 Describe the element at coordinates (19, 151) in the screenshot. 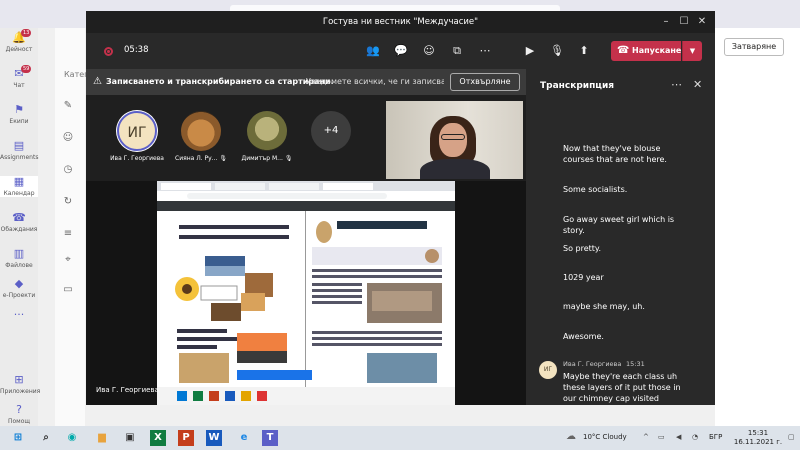

I see `rail-item-assign: ▤ Assignments` at that location.